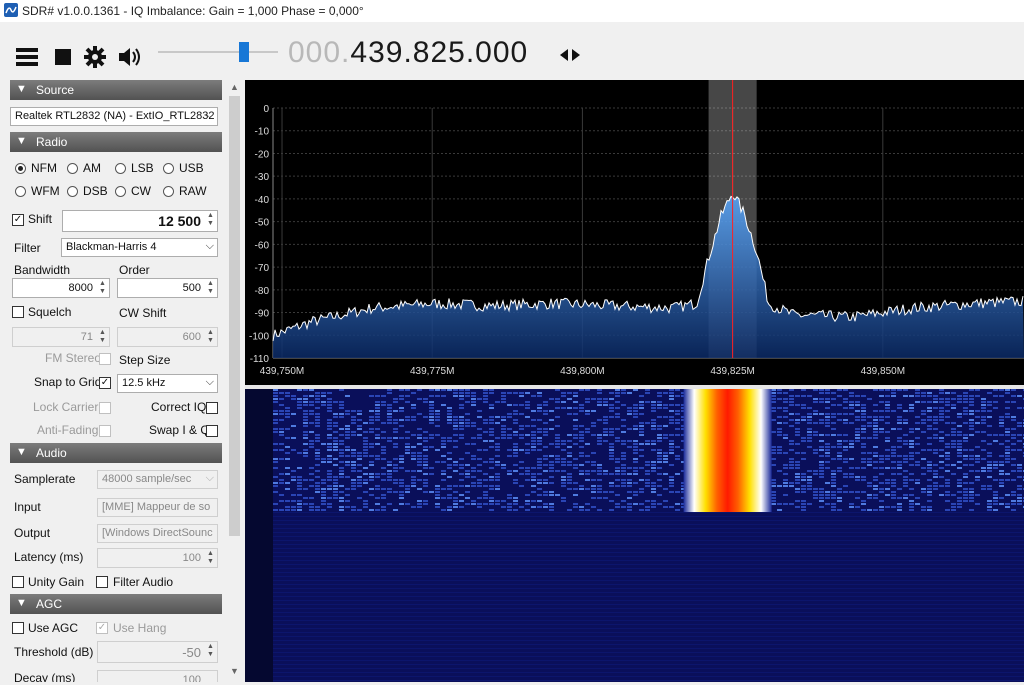 The image size is (1024, 685). I want to click on lockcarrier-checkbox, so click(105, 408).